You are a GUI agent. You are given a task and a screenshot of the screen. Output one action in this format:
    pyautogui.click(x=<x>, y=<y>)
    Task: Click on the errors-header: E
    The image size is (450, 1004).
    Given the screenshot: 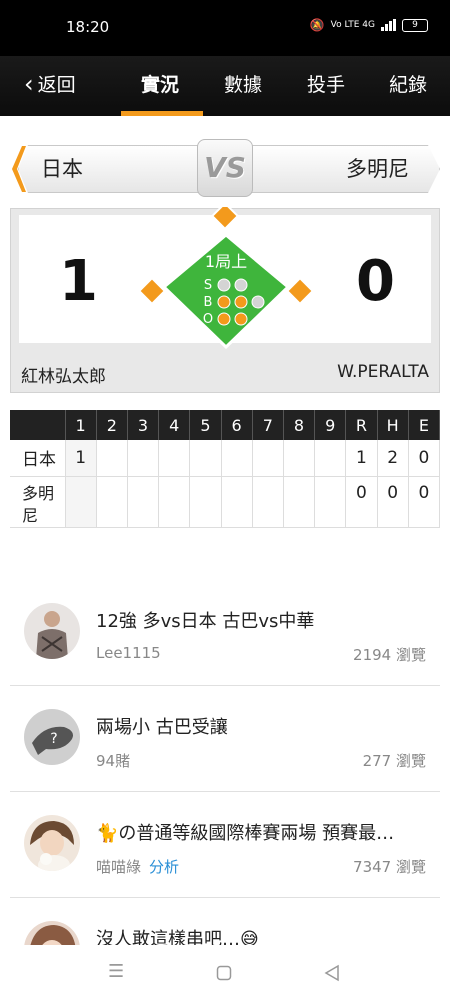 What is the action you would take?
    pyautogui.click(x=424, y=425)
    